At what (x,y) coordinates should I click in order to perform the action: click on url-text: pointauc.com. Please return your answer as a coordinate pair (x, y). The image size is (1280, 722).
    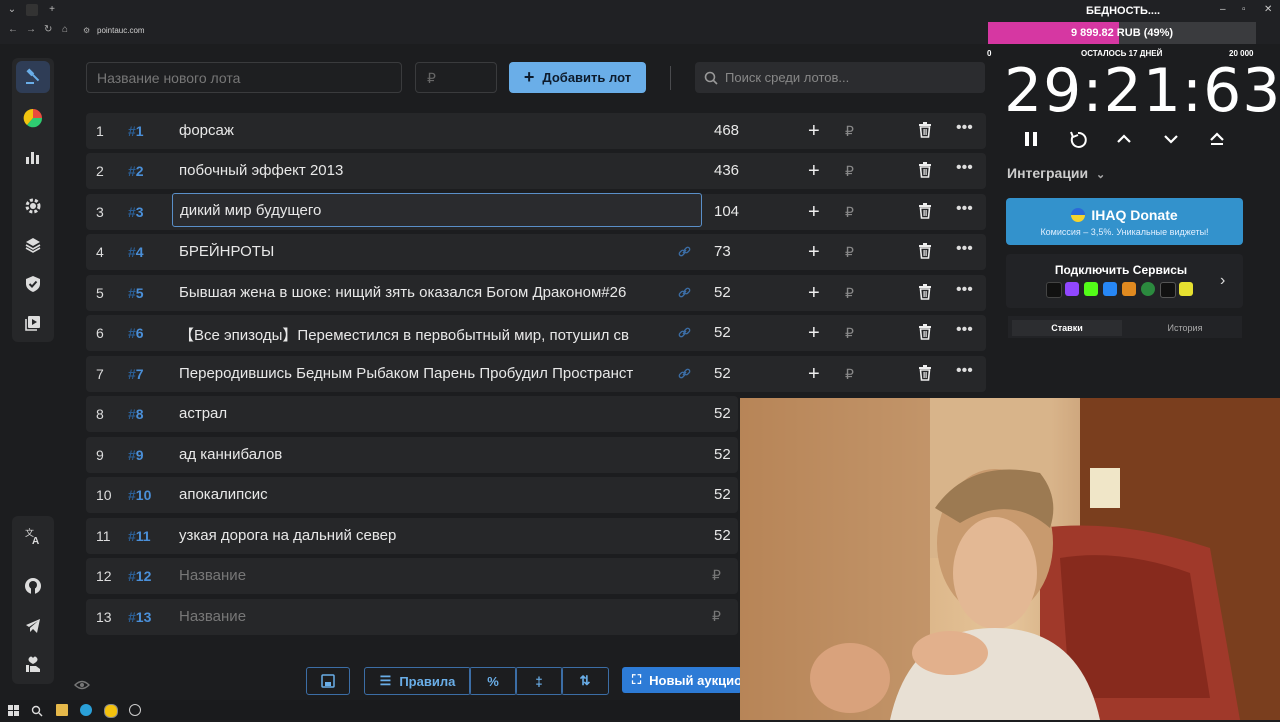
    Looking at the image, I should click on (121, 30).